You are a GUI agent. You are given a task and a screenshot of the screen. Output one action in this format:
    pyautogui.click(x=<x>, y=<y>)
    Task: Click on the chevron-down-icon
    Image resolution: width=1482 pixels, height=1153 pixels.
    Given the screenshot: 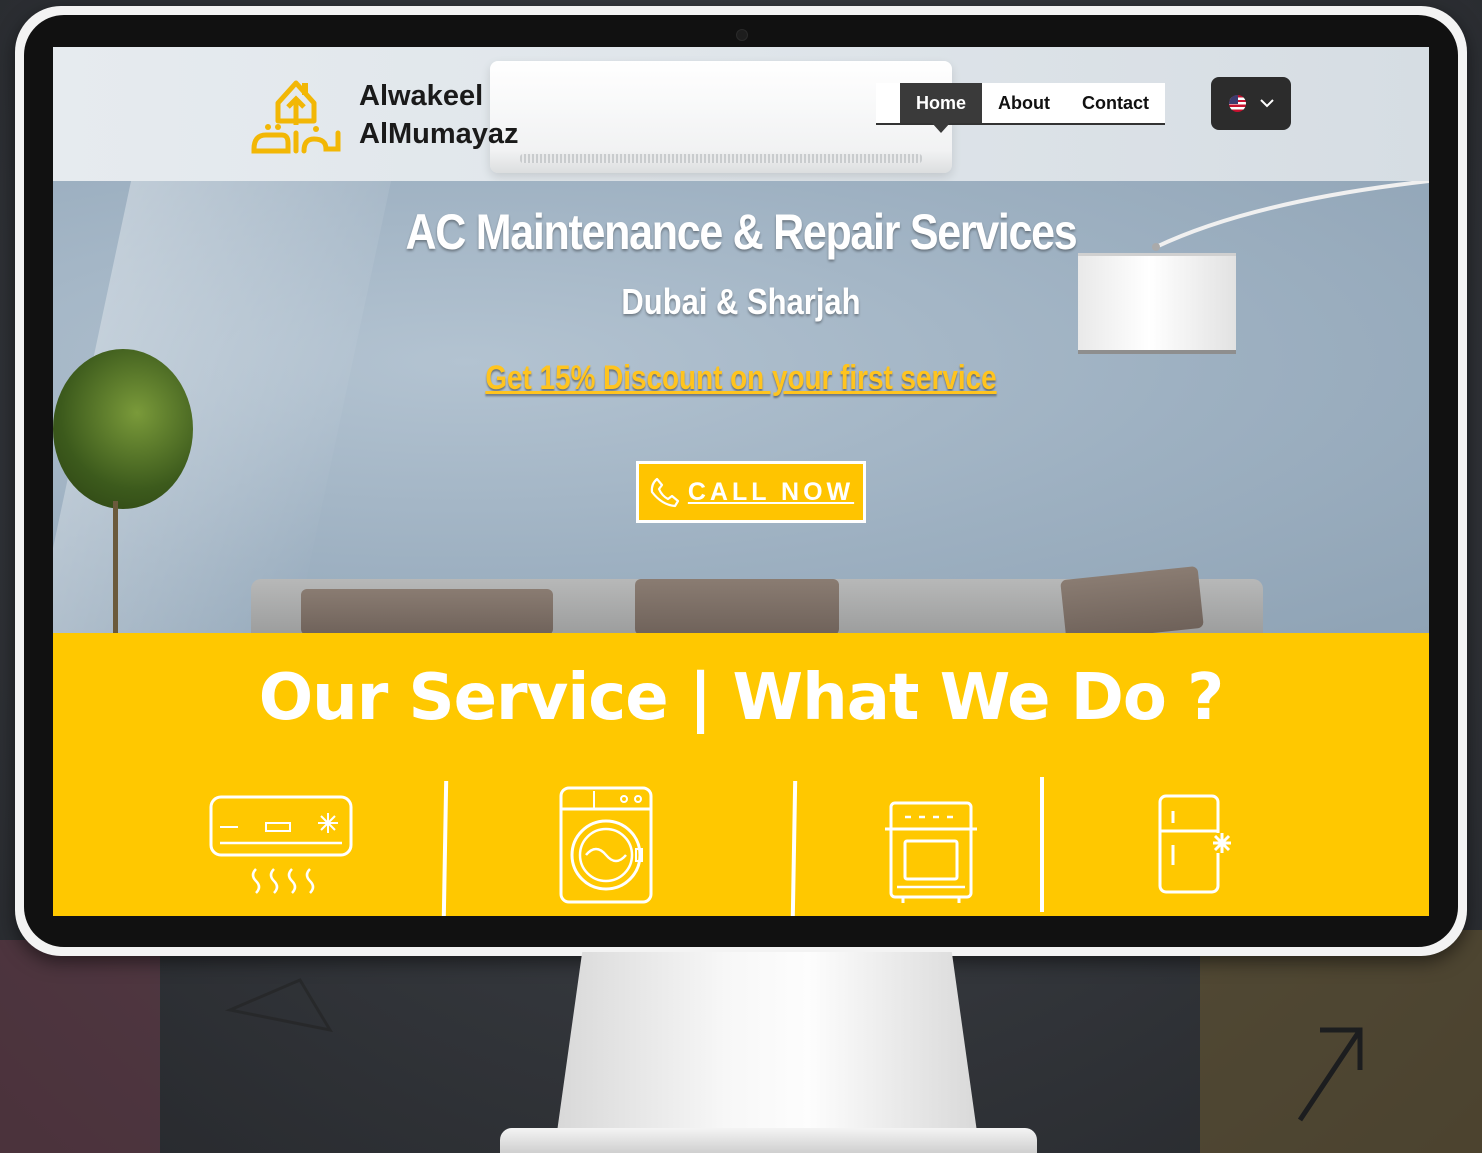 What is the action you would take?
    pyautogui.click(x=1266, y=103)
    